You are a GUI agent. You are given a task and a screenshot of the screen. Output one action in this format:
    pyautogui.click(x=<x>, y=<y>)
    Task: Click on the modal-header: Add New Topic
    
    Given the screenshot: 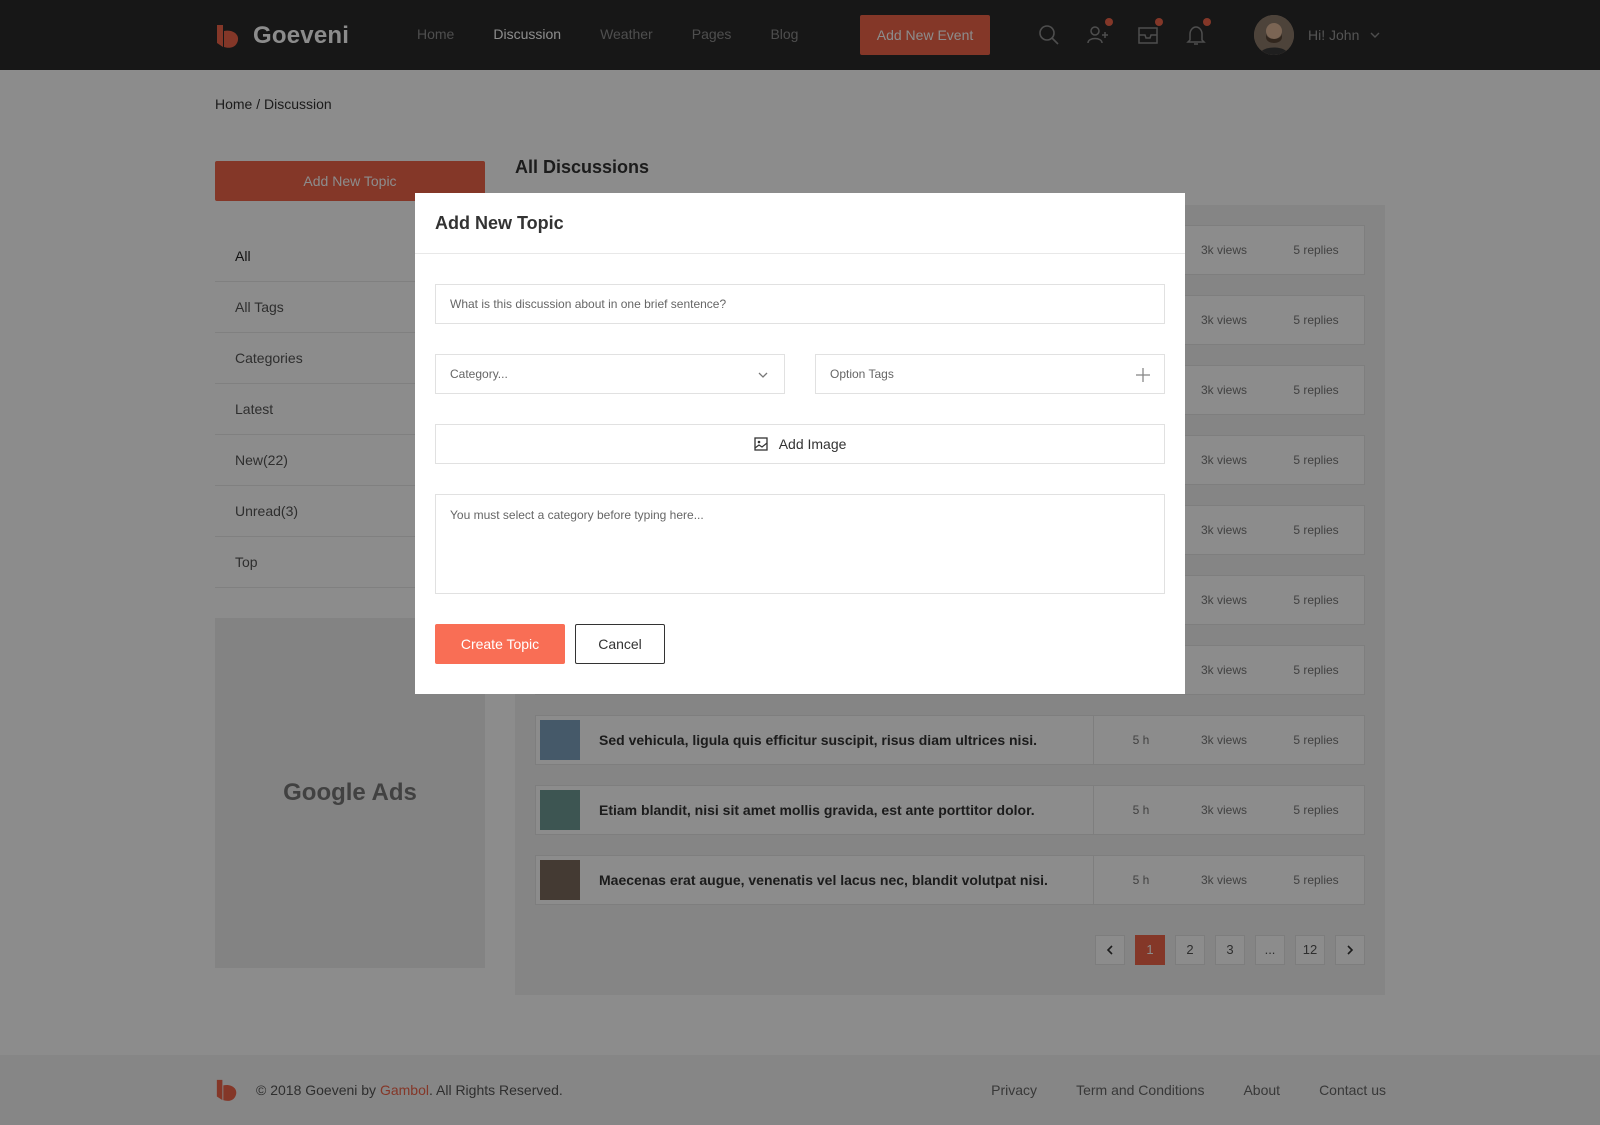 What is the action you would take?
    pyautogui.click(x=800, y=223)
    